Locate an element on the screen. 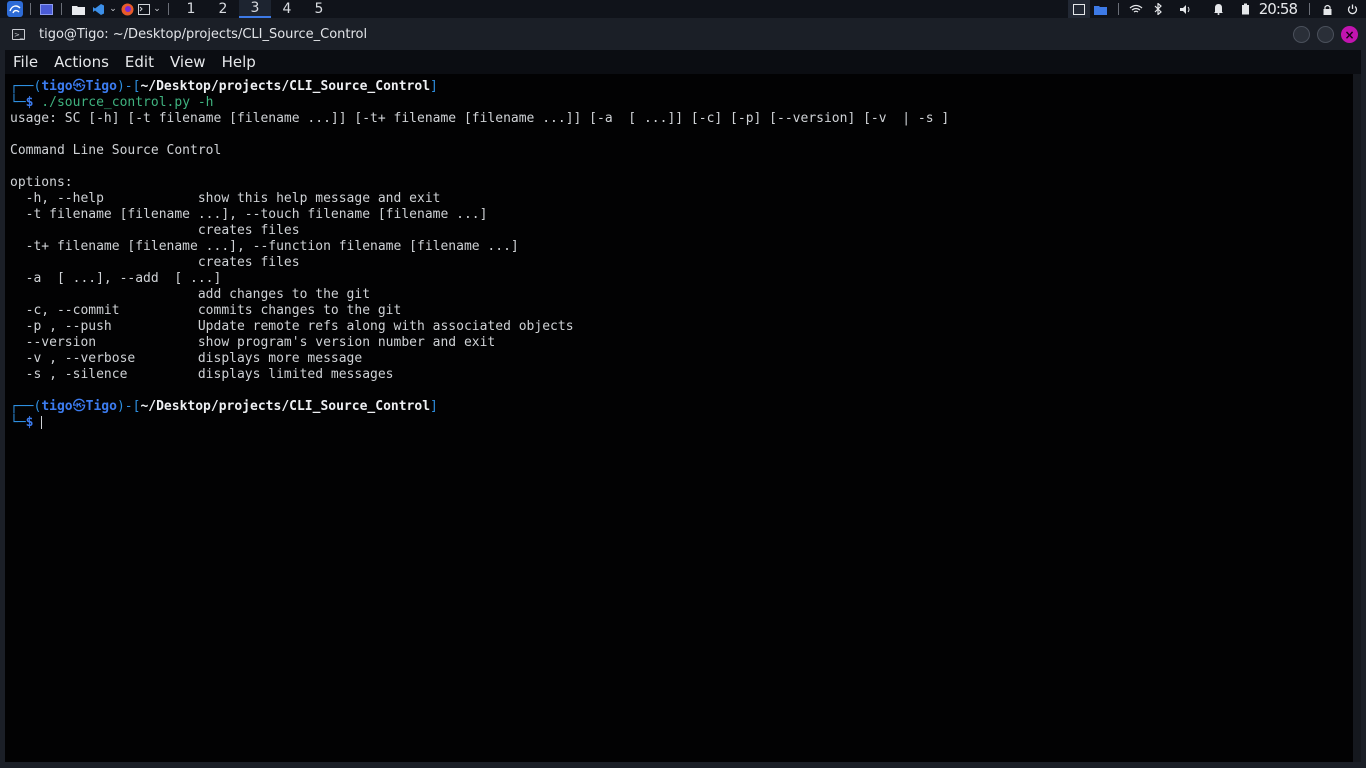 This screenshot has height=768, width=1366. minimize-button is located at coordinates (1301, 34).